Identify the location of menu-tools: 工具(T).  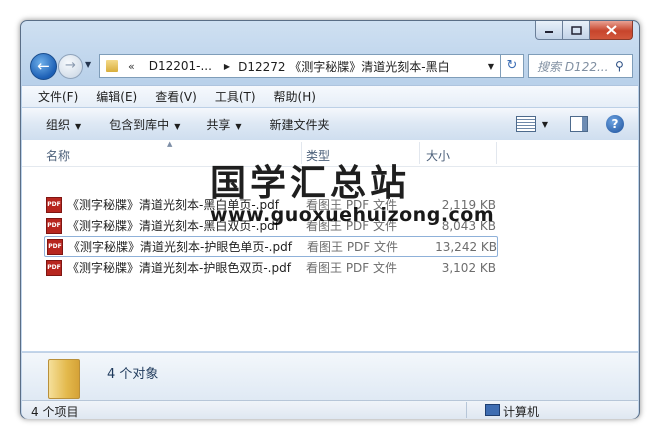
(235, 96).